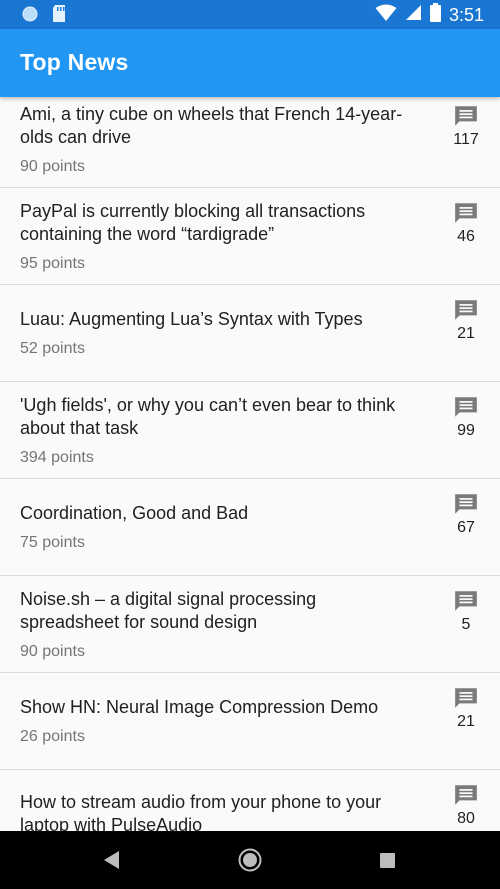 This screenshot has width=500, height=889. What do you see at coordinates (134, 513) in the screenshot?
I see `news-title: Coordination, Good and Bad` at bounding box center [134, 513].